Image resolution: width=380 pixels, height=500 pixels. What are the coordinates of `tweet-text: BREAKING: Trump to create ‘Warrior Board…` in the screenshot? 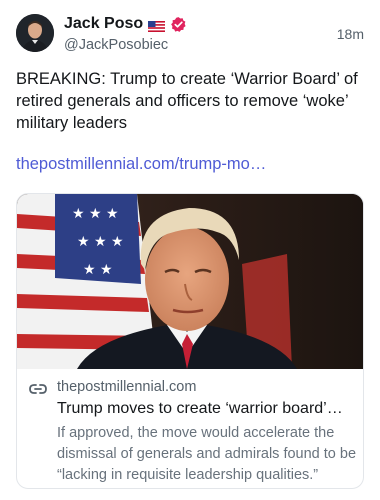 It's located at (187, 101).